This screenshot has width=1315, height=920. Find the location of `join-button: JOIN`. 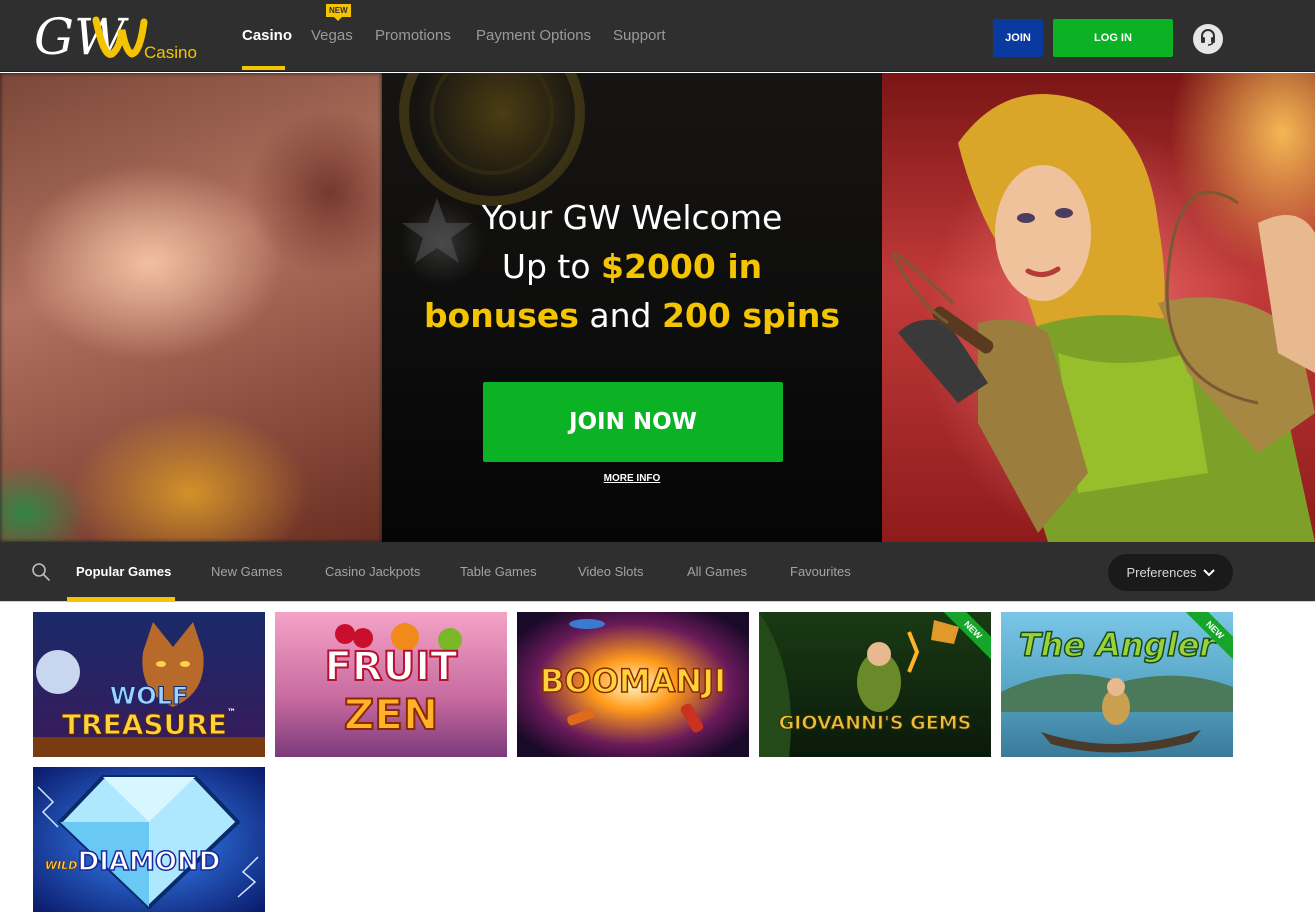

join-button: JOIN is located at coordinates (1018, 38).